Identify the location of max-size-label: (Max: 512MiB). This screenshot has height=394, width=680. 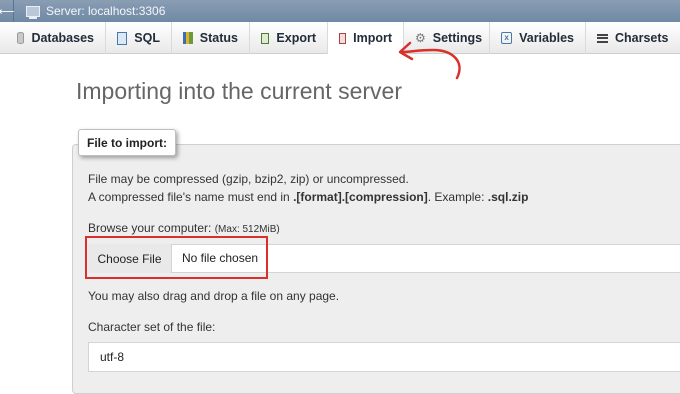
(247, 229).